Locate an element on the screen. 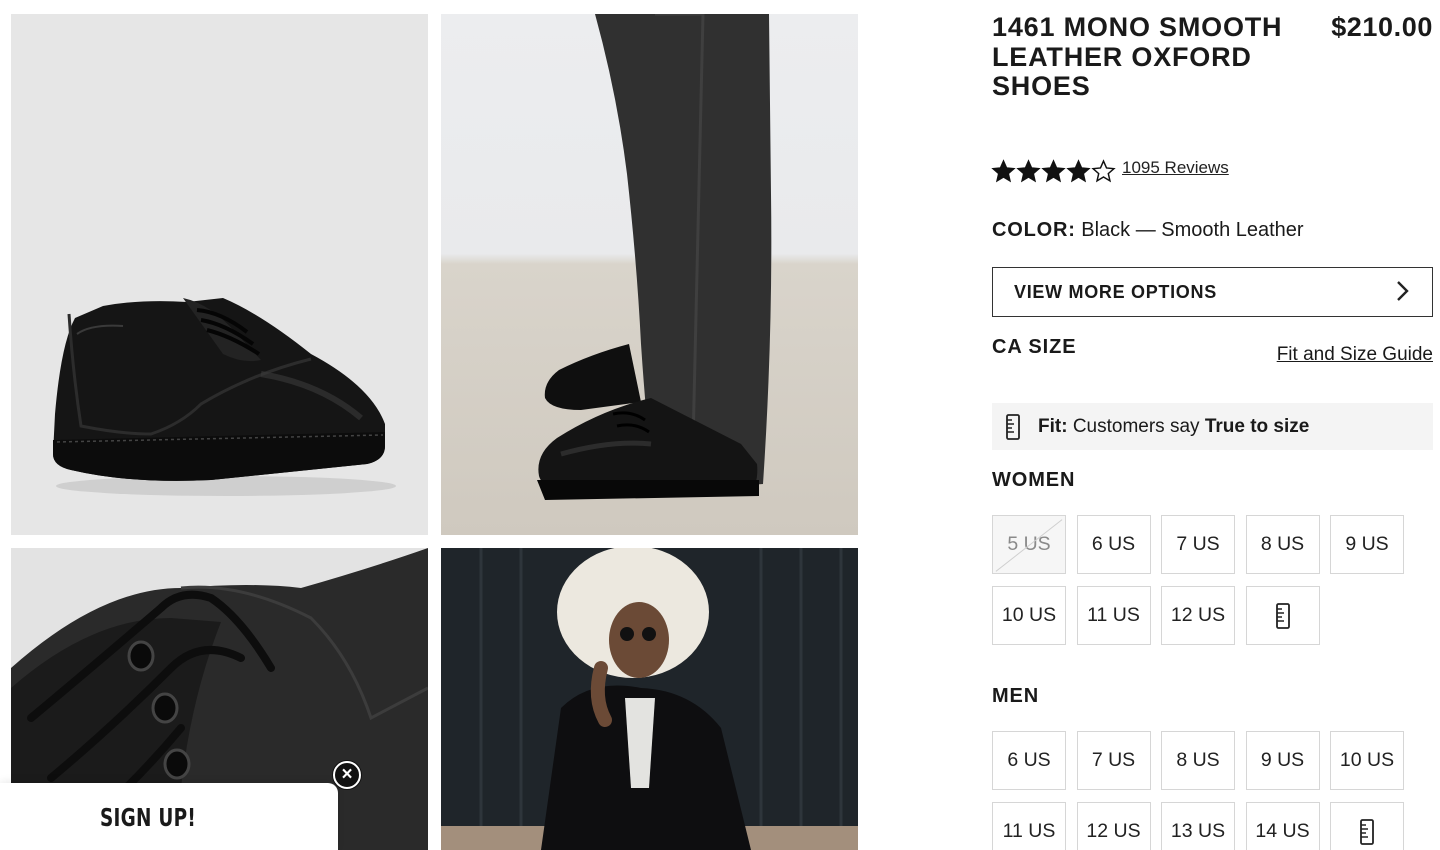  shoe-side-illustration is located at coordinates (224, 397).